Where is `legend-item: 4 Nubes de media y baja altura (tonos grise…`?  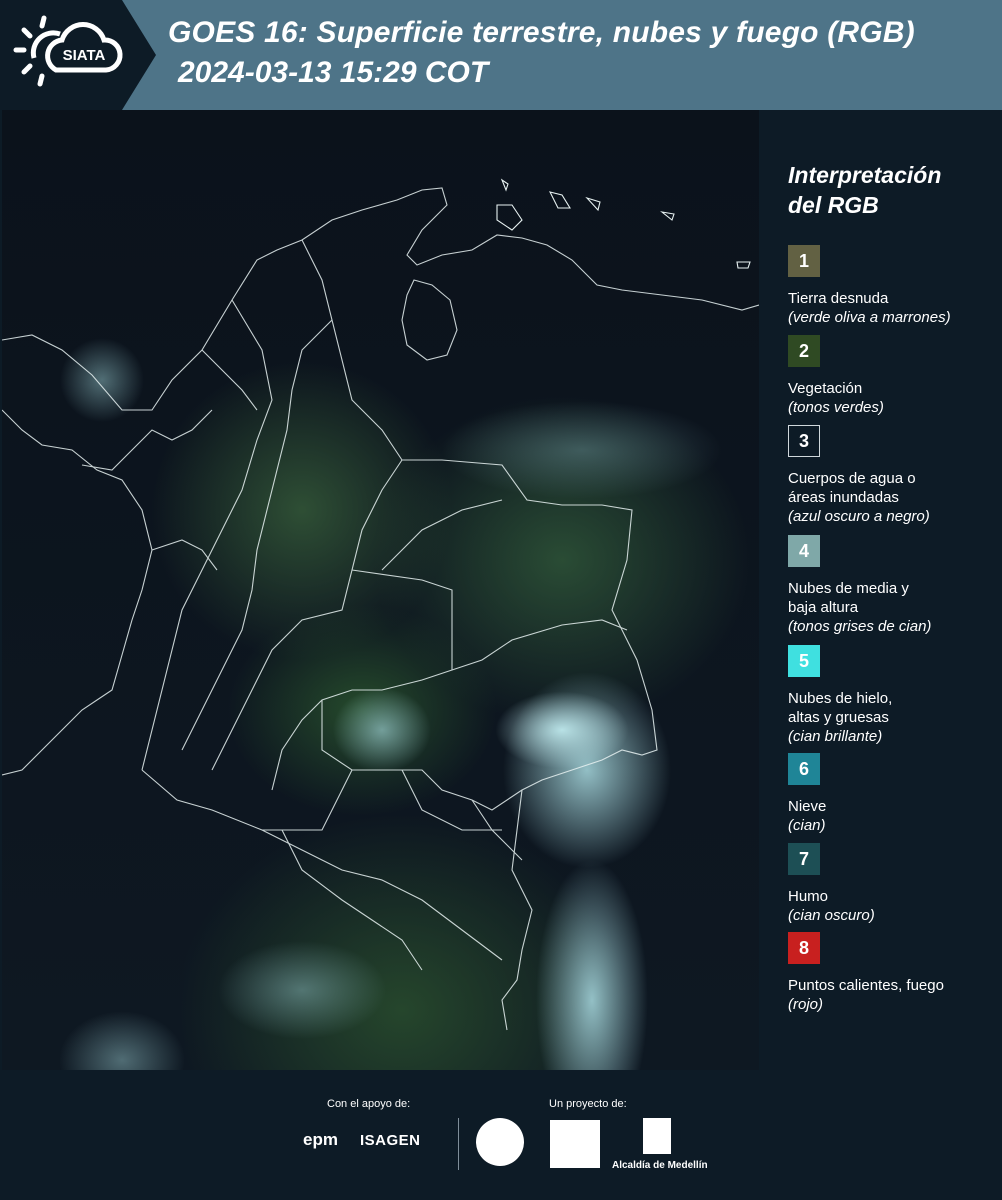
legend-item: 4 Nubes de media y baja altura (tonos grise… is located at coordinates (893, 585).